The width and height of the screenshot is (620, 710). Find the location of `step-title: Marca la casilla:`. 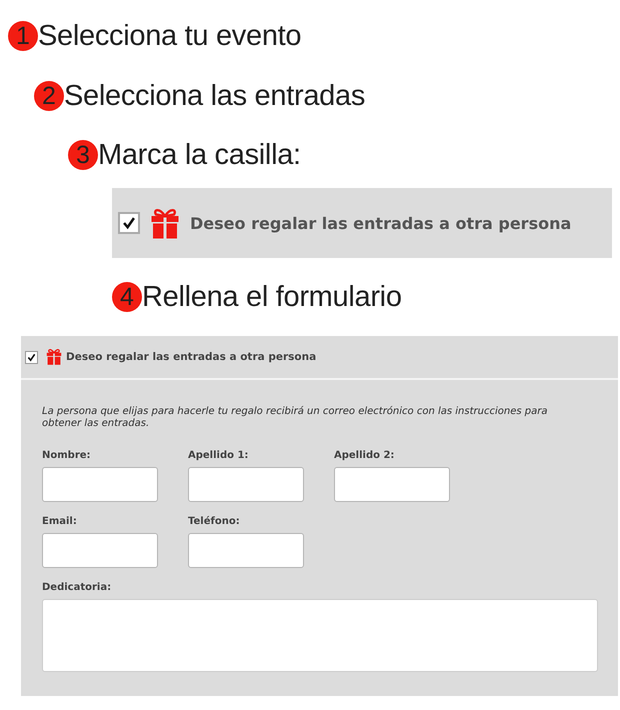

step-title: Marca la casilla: is located at coordinates (199, 155).